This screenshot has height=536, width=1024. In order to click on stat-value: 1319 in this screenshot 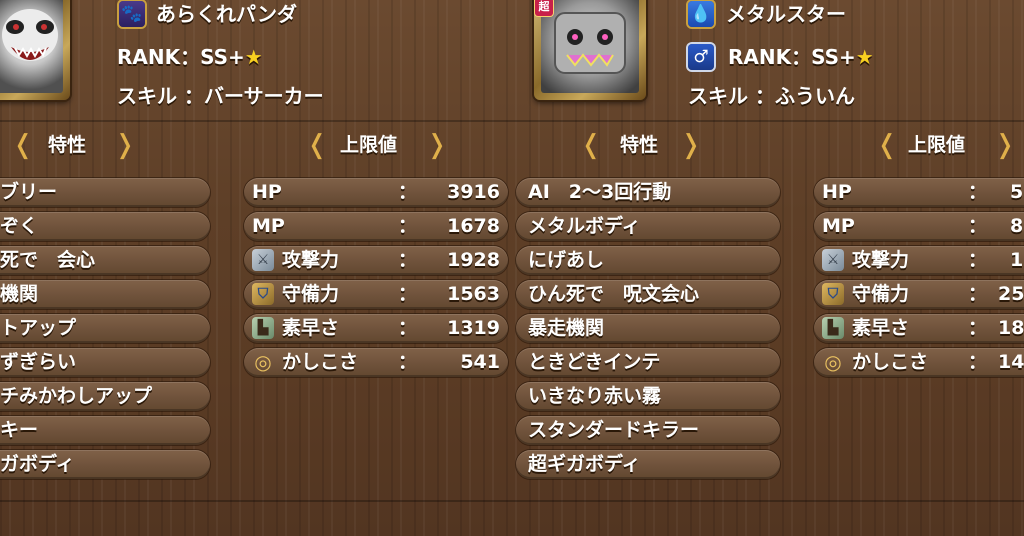, I will do `click(473, 328)`.